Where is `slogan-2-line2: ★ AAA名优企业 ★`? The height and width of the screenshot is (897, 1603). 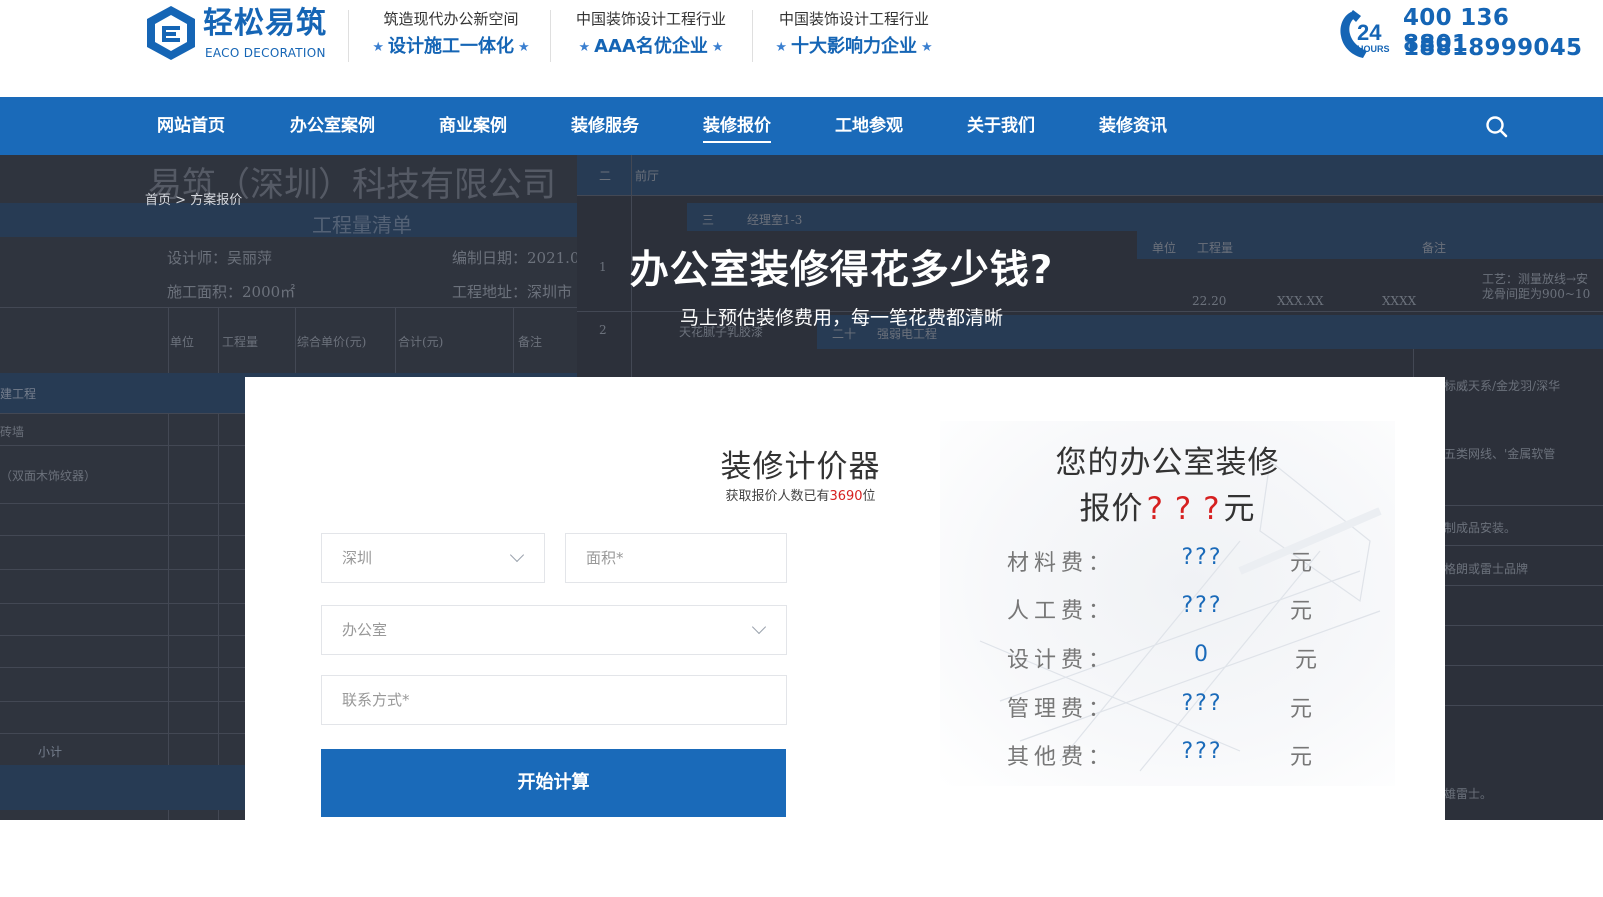 slogan-2-line2: ★ AAA名优企业 ★ is located at coordinates (651, 47).